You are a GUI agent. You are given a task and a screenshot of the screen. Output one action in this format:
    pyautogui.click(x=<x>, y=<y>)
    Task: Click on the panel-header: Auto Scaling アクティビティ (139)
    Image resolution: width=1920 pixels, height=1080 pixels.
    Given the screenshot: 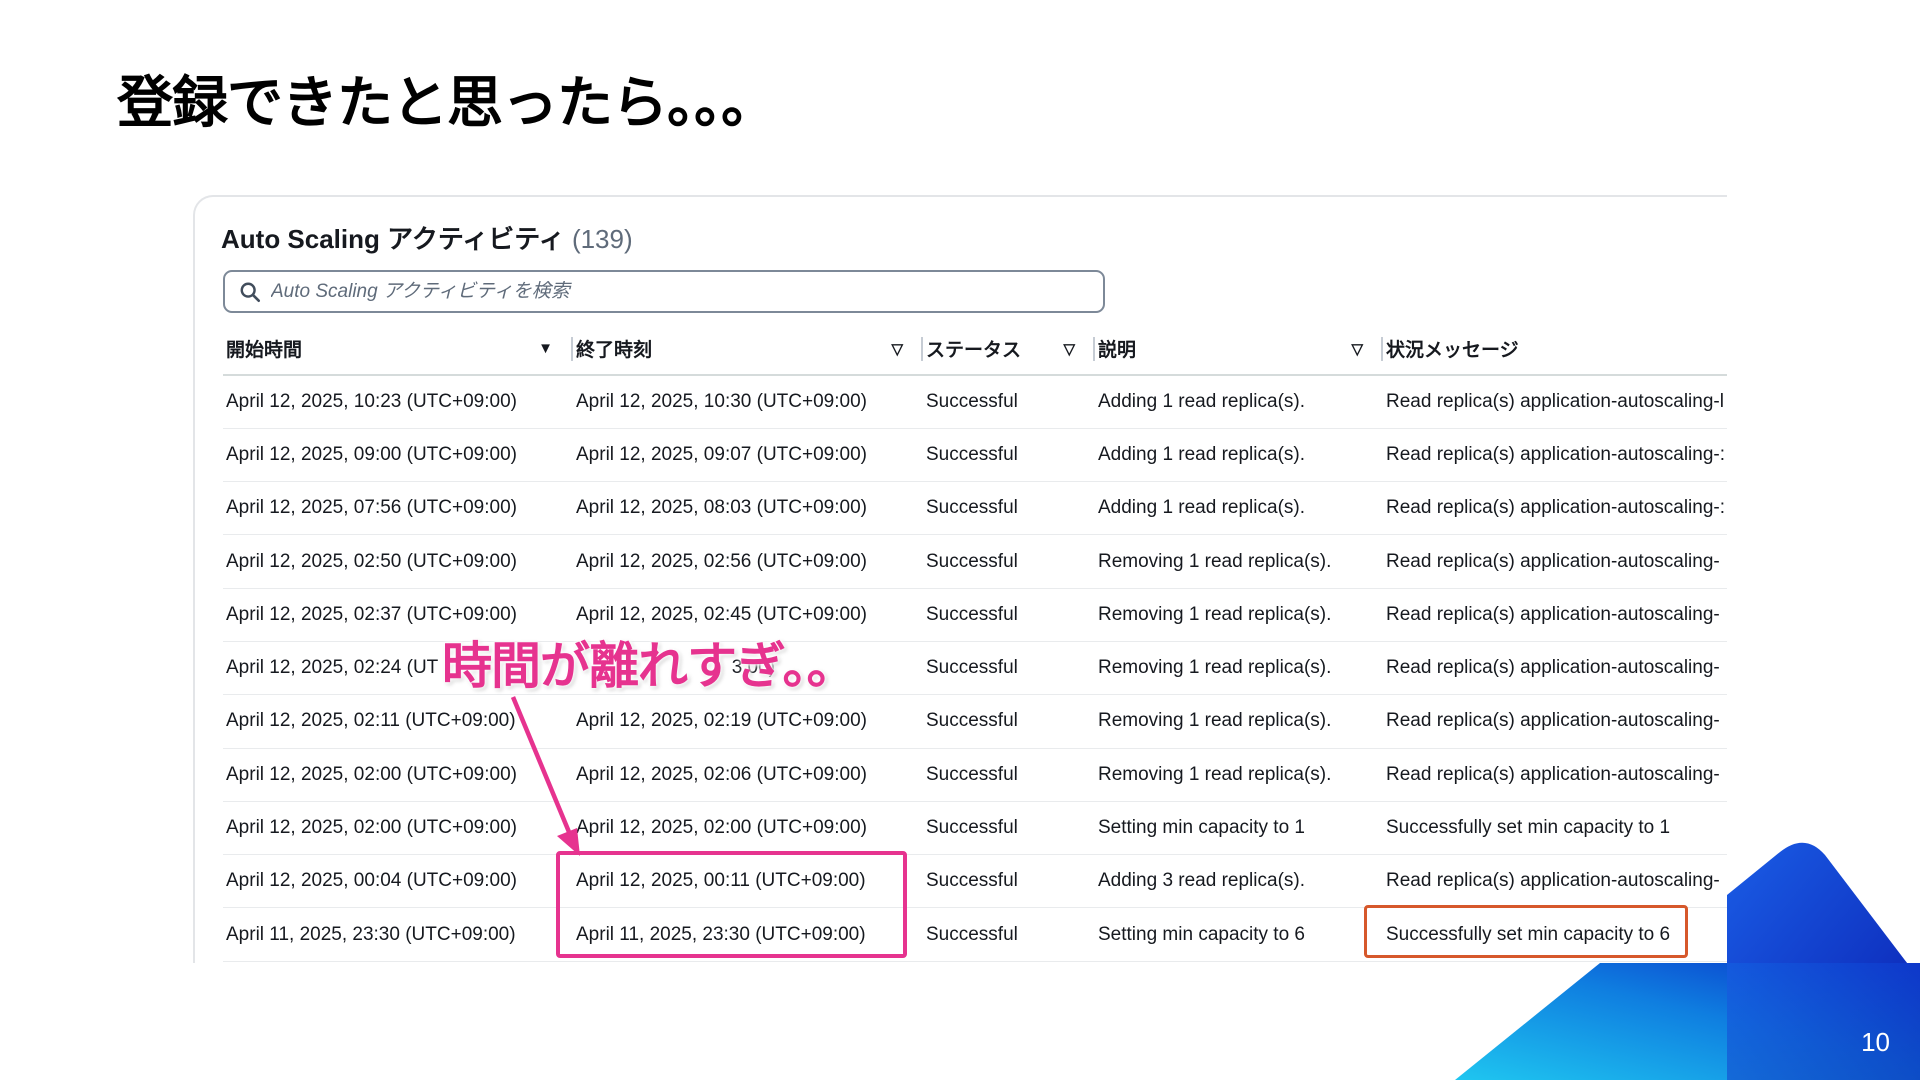 What is the action you would take?
    pyautogui.click(x=427, y=237)
    